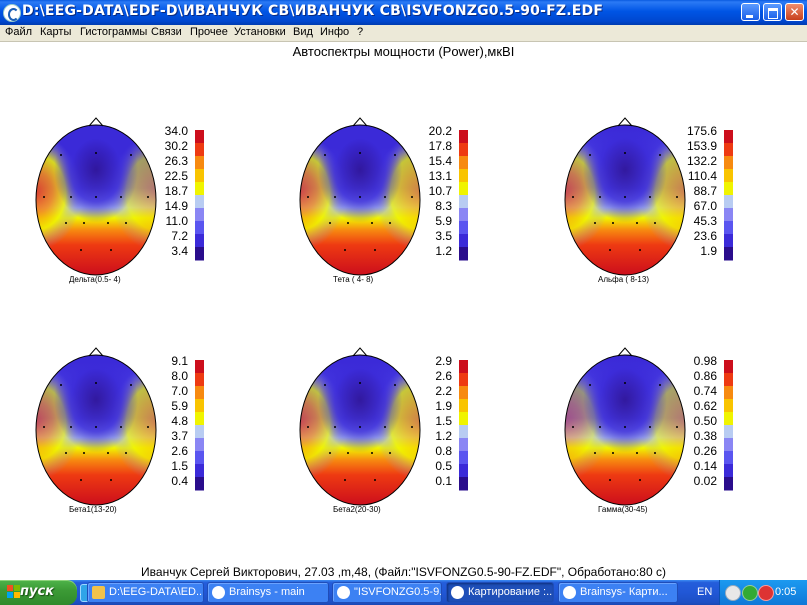 The width and height of the screenshot is (807, 605). What do you see at coordinates (705, 236) in the screenshot?
I see `scale-tick-label: 23.6` at bounding box center [705, 236].